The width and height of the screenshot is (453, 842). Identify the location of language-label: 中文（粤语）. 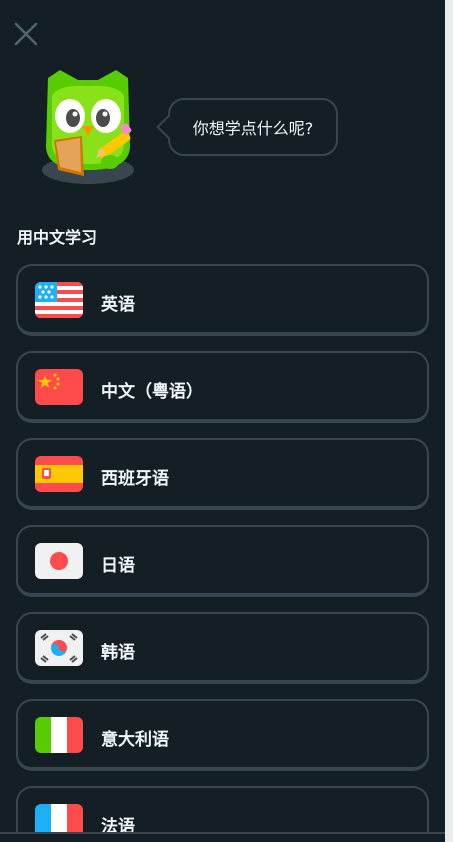
(152, 392).